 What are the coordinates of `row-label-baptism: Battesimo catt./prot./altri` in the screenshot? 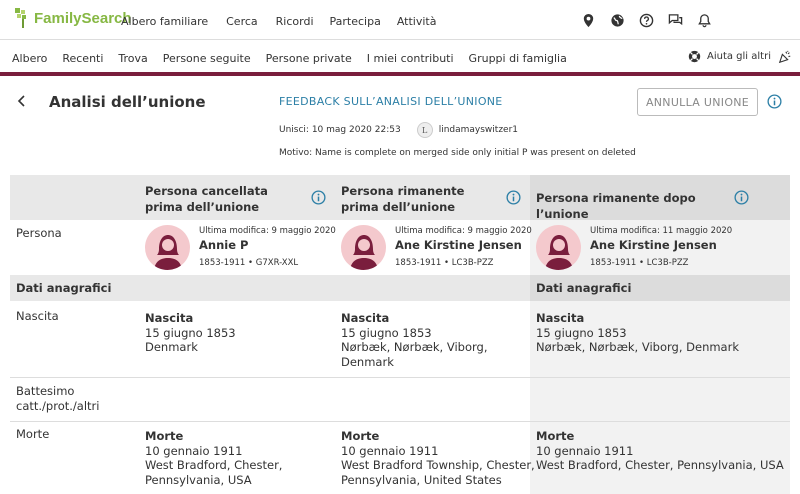 It's located at (57, 399).